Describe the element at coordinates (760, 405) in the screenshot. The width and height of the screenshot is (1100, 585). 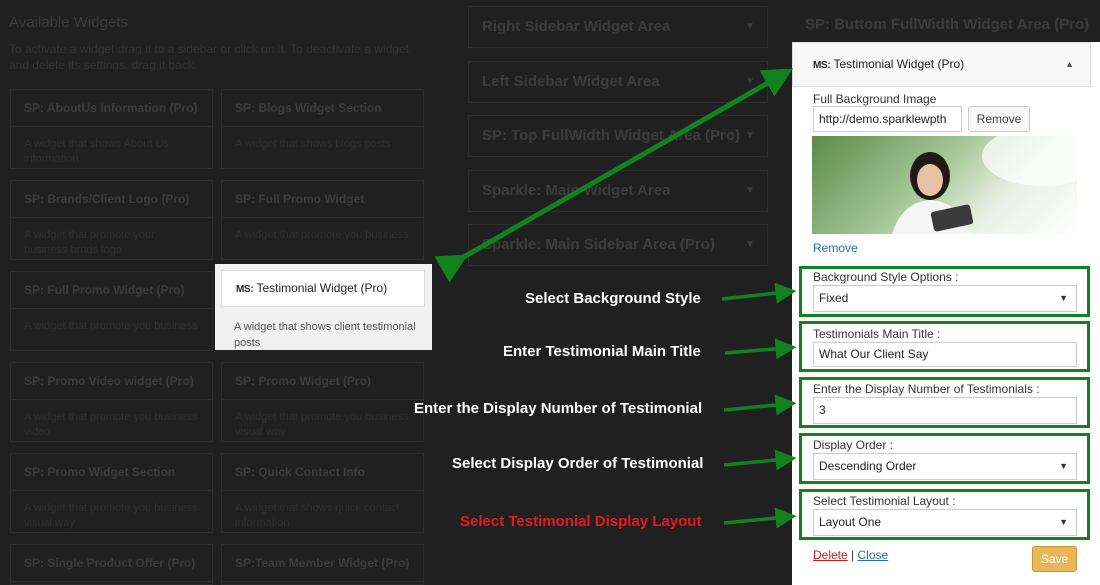
I see `arrow-display-number` at that location.